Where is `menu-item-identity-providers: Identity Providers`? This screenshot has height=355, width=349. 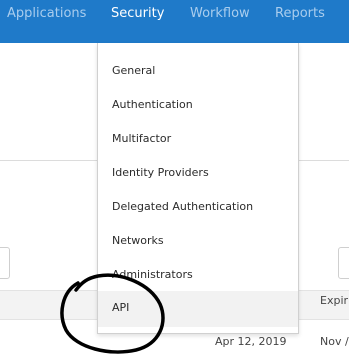 menu-item-identity-providers: Identity Providers is located at coordinates (160, 172).